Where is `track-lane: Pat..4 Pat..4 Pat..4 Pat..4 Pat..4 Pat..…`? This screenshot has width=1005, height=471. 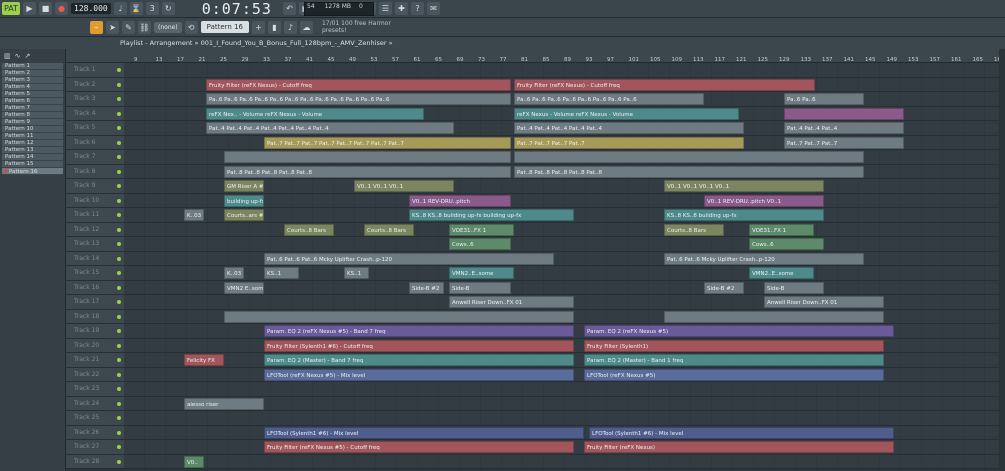
track-lane: Pat..4 Pat..4 Pat..4 Pat..4 Pat..4 Pat..… is located at coordinates (564, 128).